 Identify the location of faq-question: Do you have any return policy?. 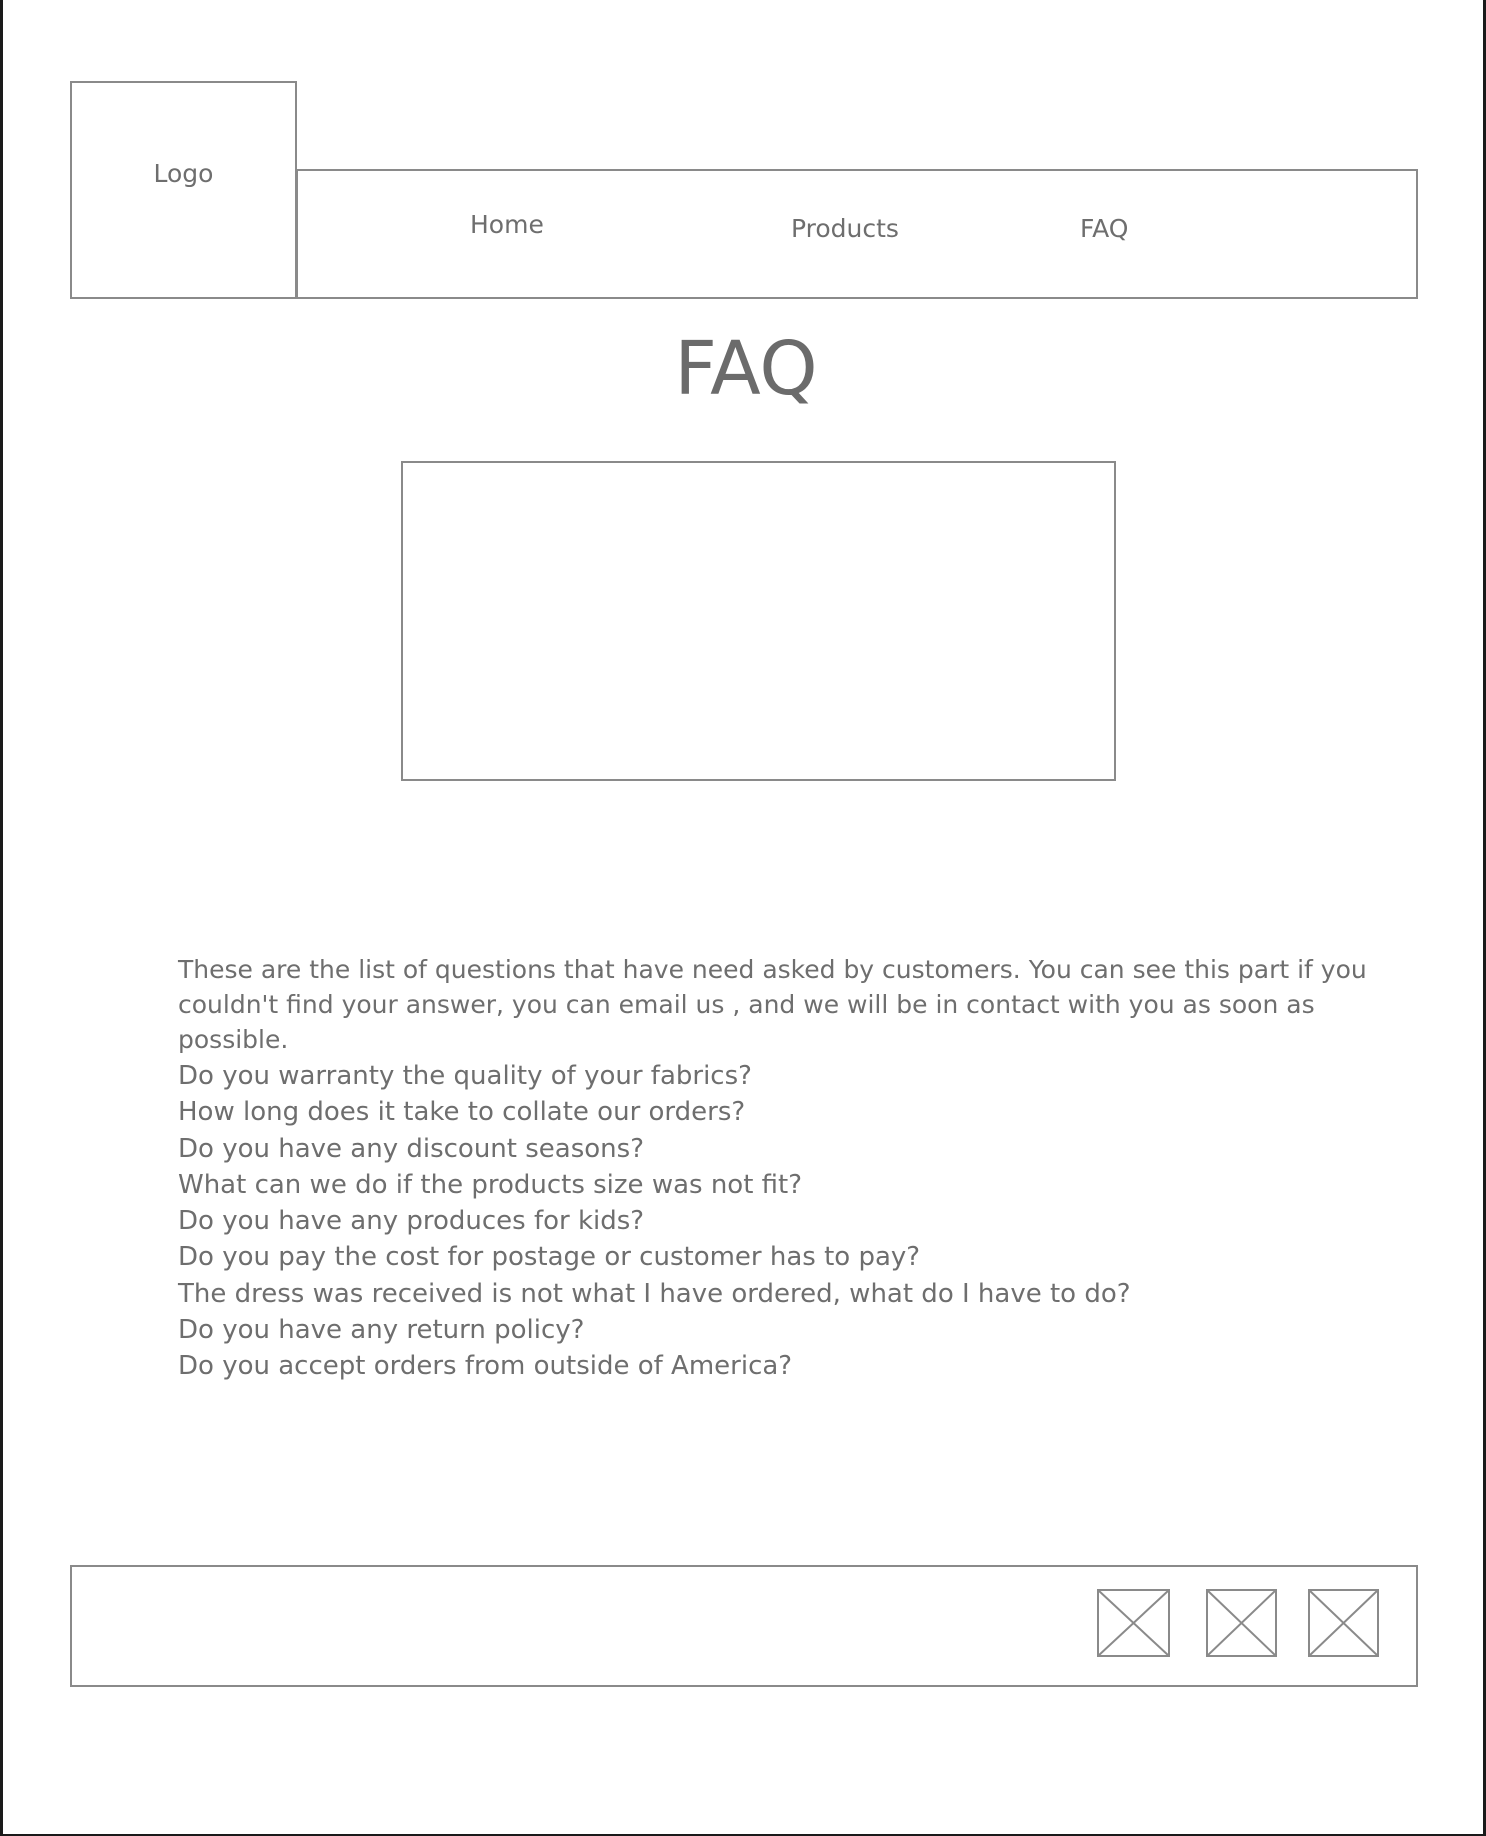
(654, 1330).